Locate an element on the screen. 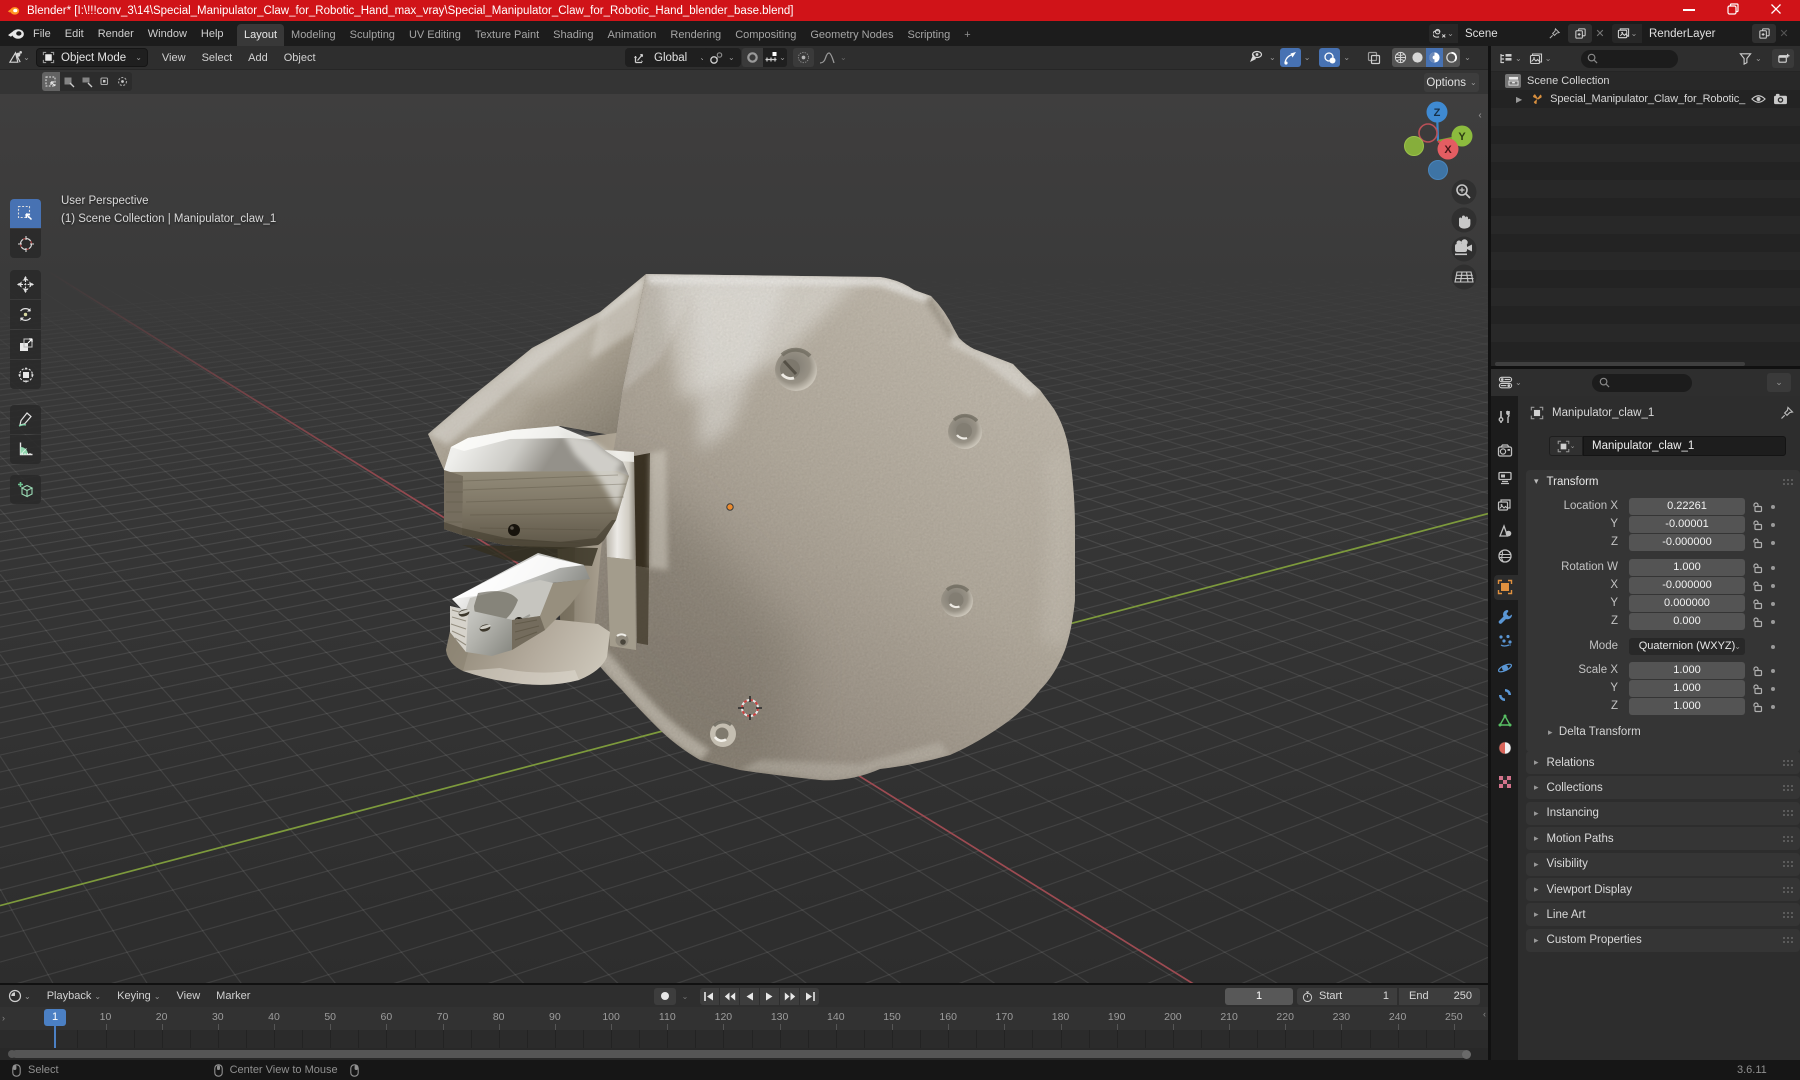 The width and height of the screenshot is (1800, 1080). svg-text: Y is located at coordinates (1462, 137).